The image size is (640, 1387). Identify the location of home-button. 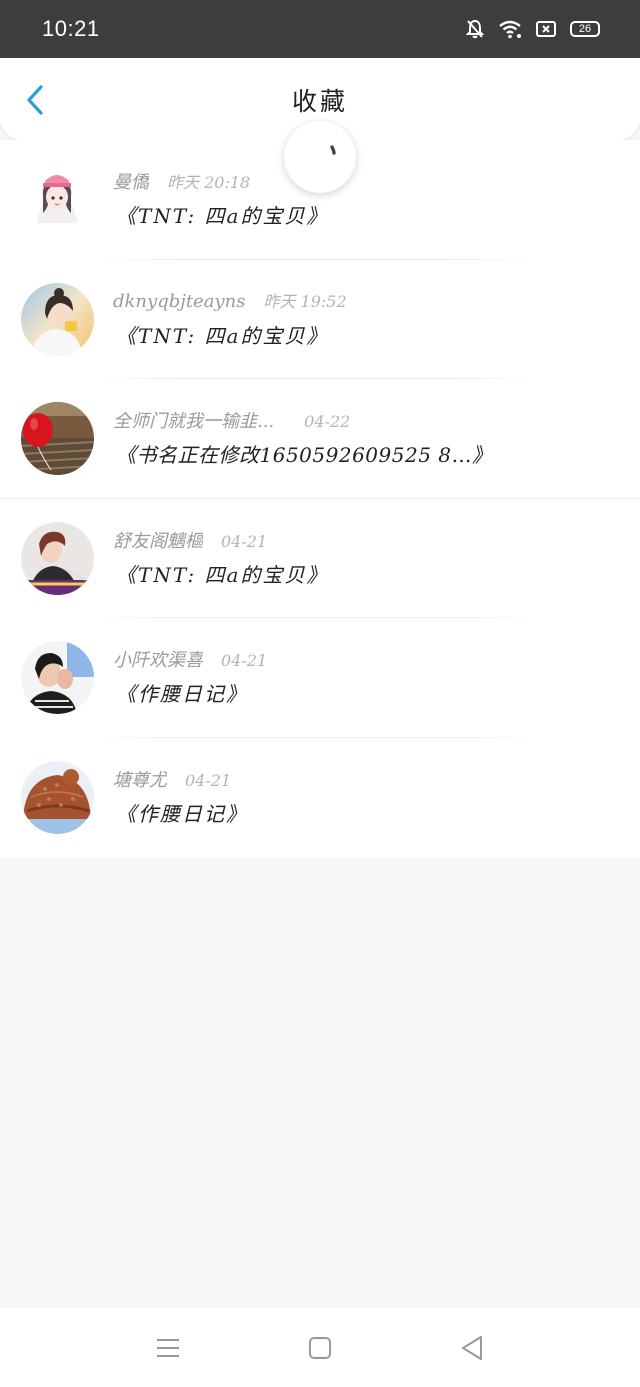
(320, 1348).